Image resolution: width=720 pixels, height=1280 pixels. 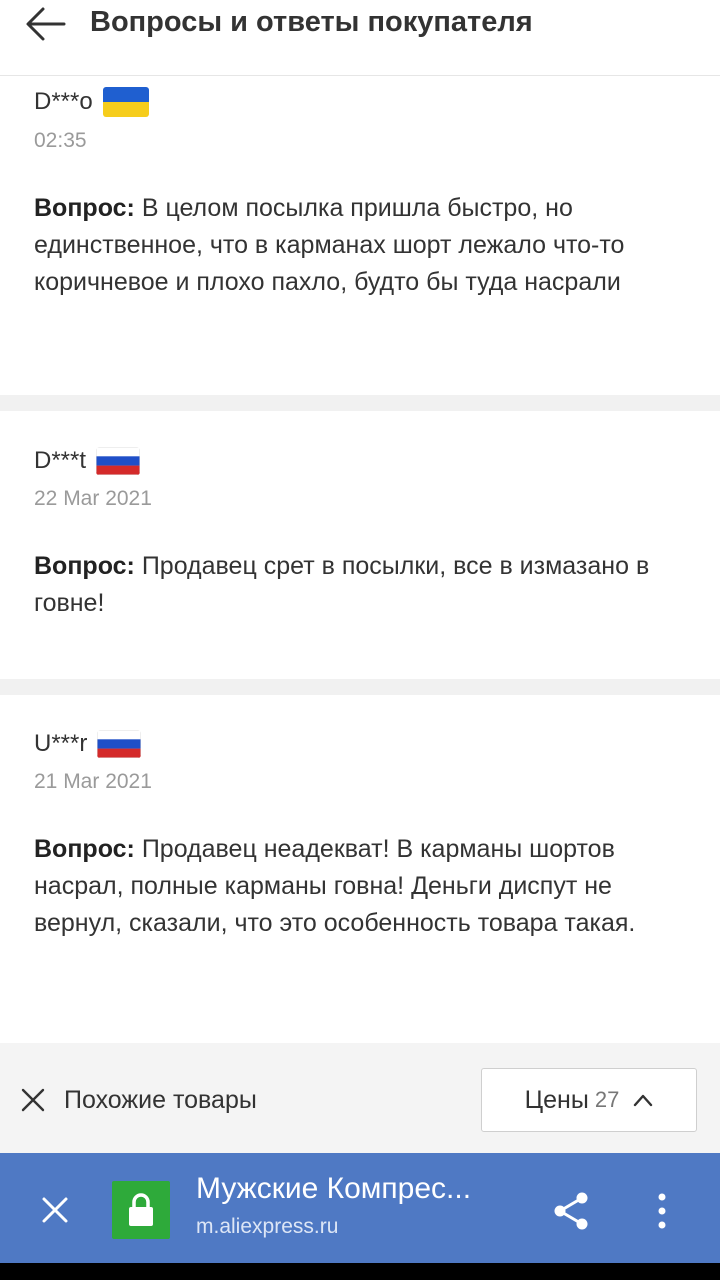 I want to click on lock-icon, so click(x=141, y=1210).